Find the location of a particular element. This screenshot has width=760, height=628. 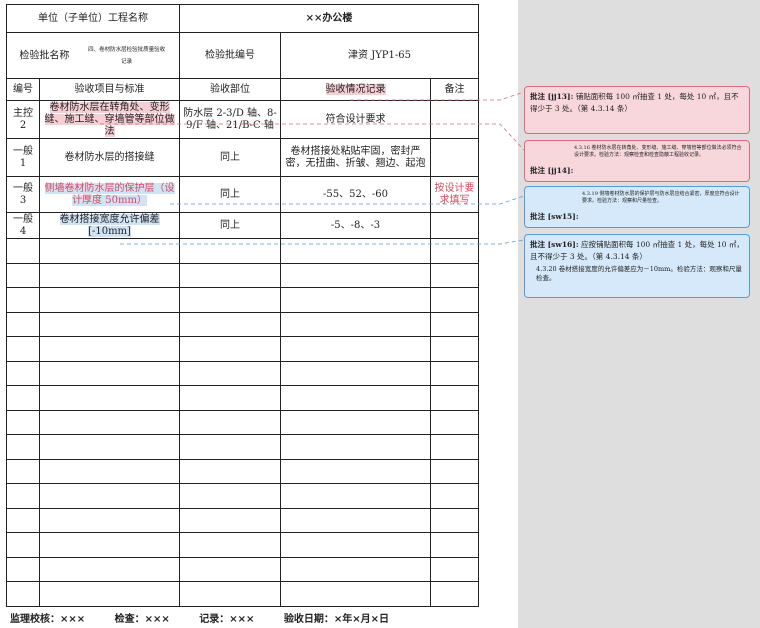

col-note: 备注 is located at coordinates (454, 89).